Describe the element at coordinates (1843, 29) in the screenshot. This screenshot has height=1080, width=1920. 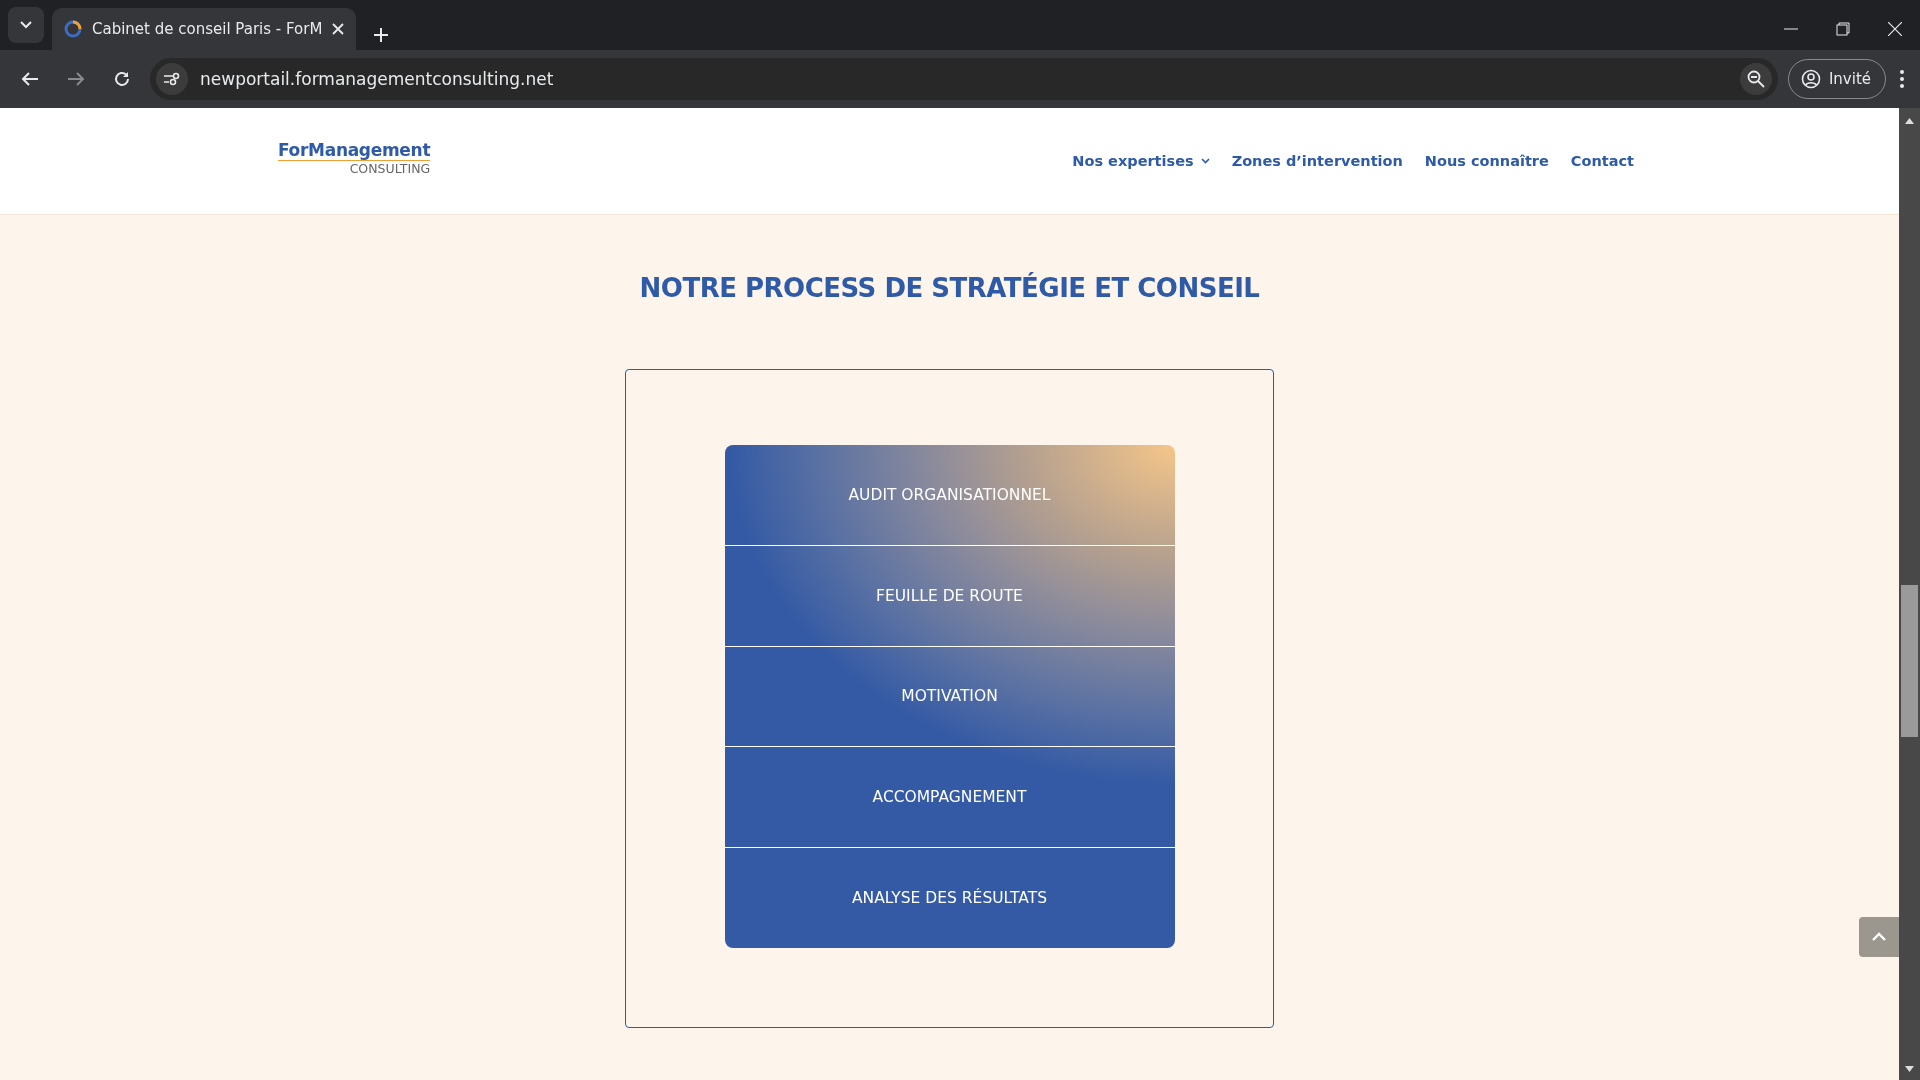
I see `restore-icon` at that location.